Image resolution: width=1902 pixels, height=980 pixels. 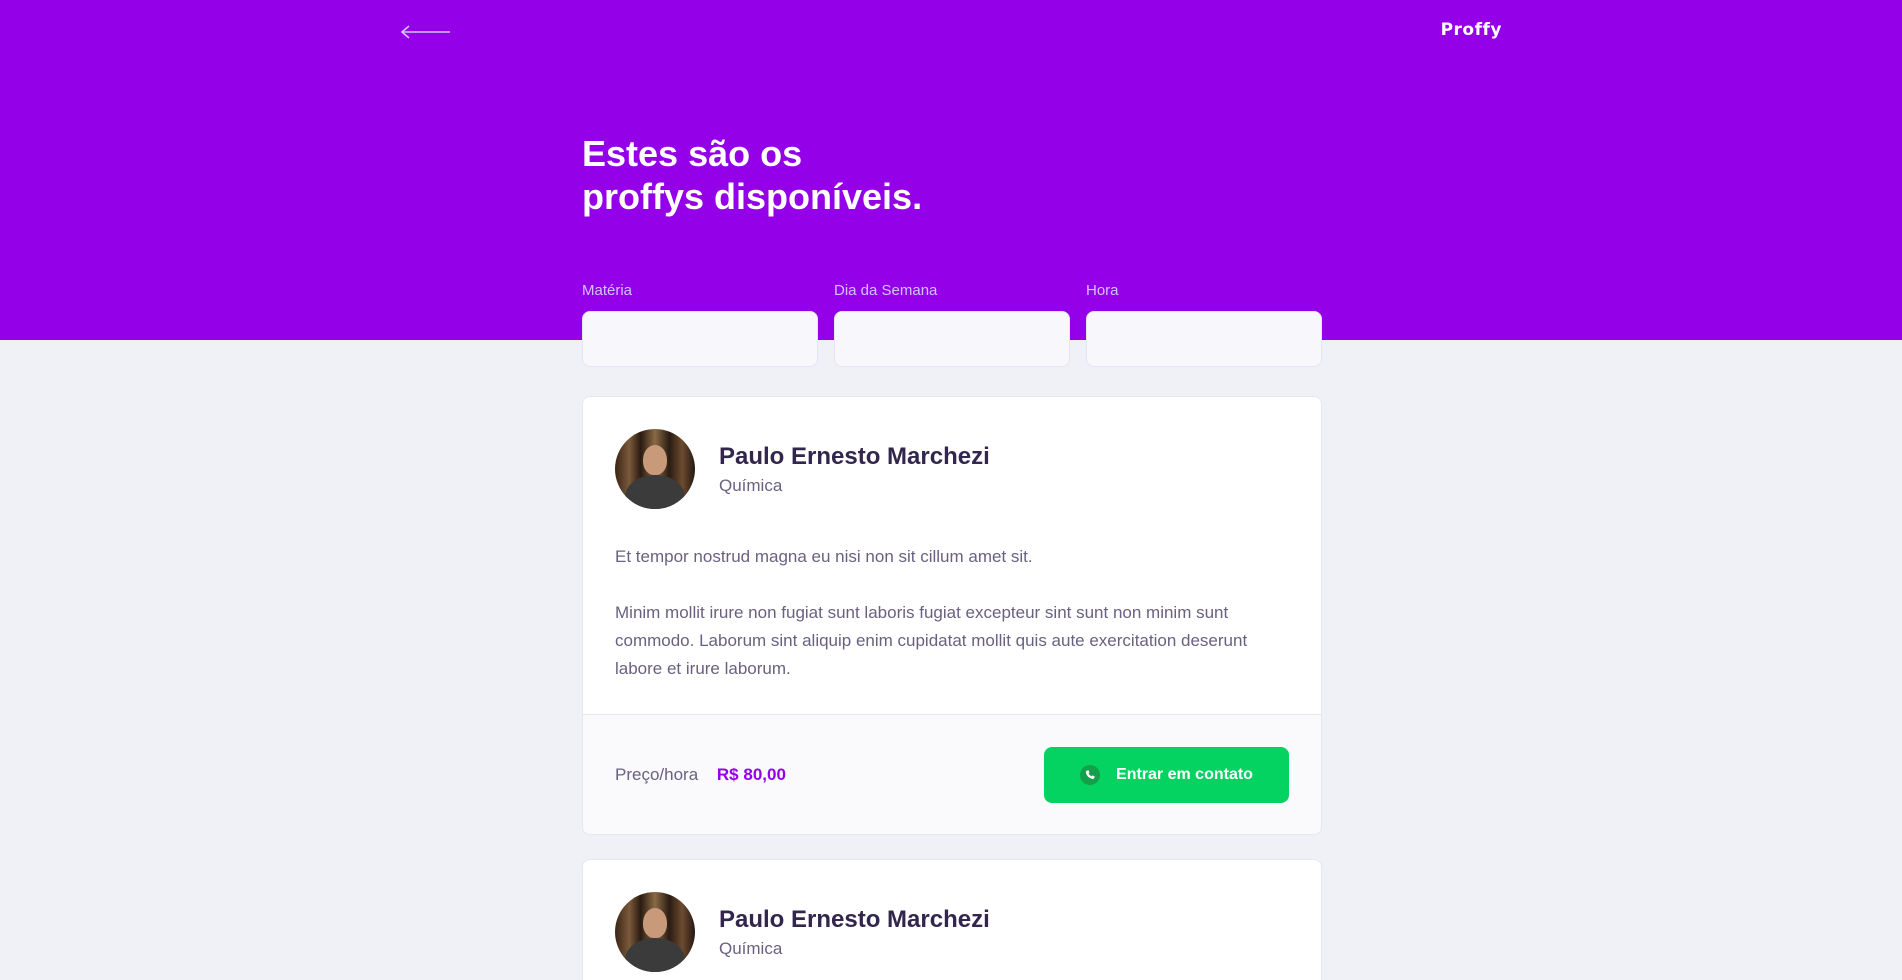 What do you see at coordinates (752, 196) in the screenshot?
I see `page-title-line-2: proffys disponíveis.` at bounding box center [752, 196].